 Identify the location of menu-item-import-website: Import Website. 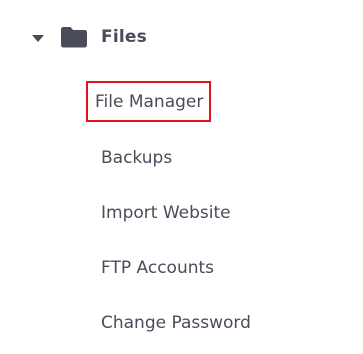
(166, 213).